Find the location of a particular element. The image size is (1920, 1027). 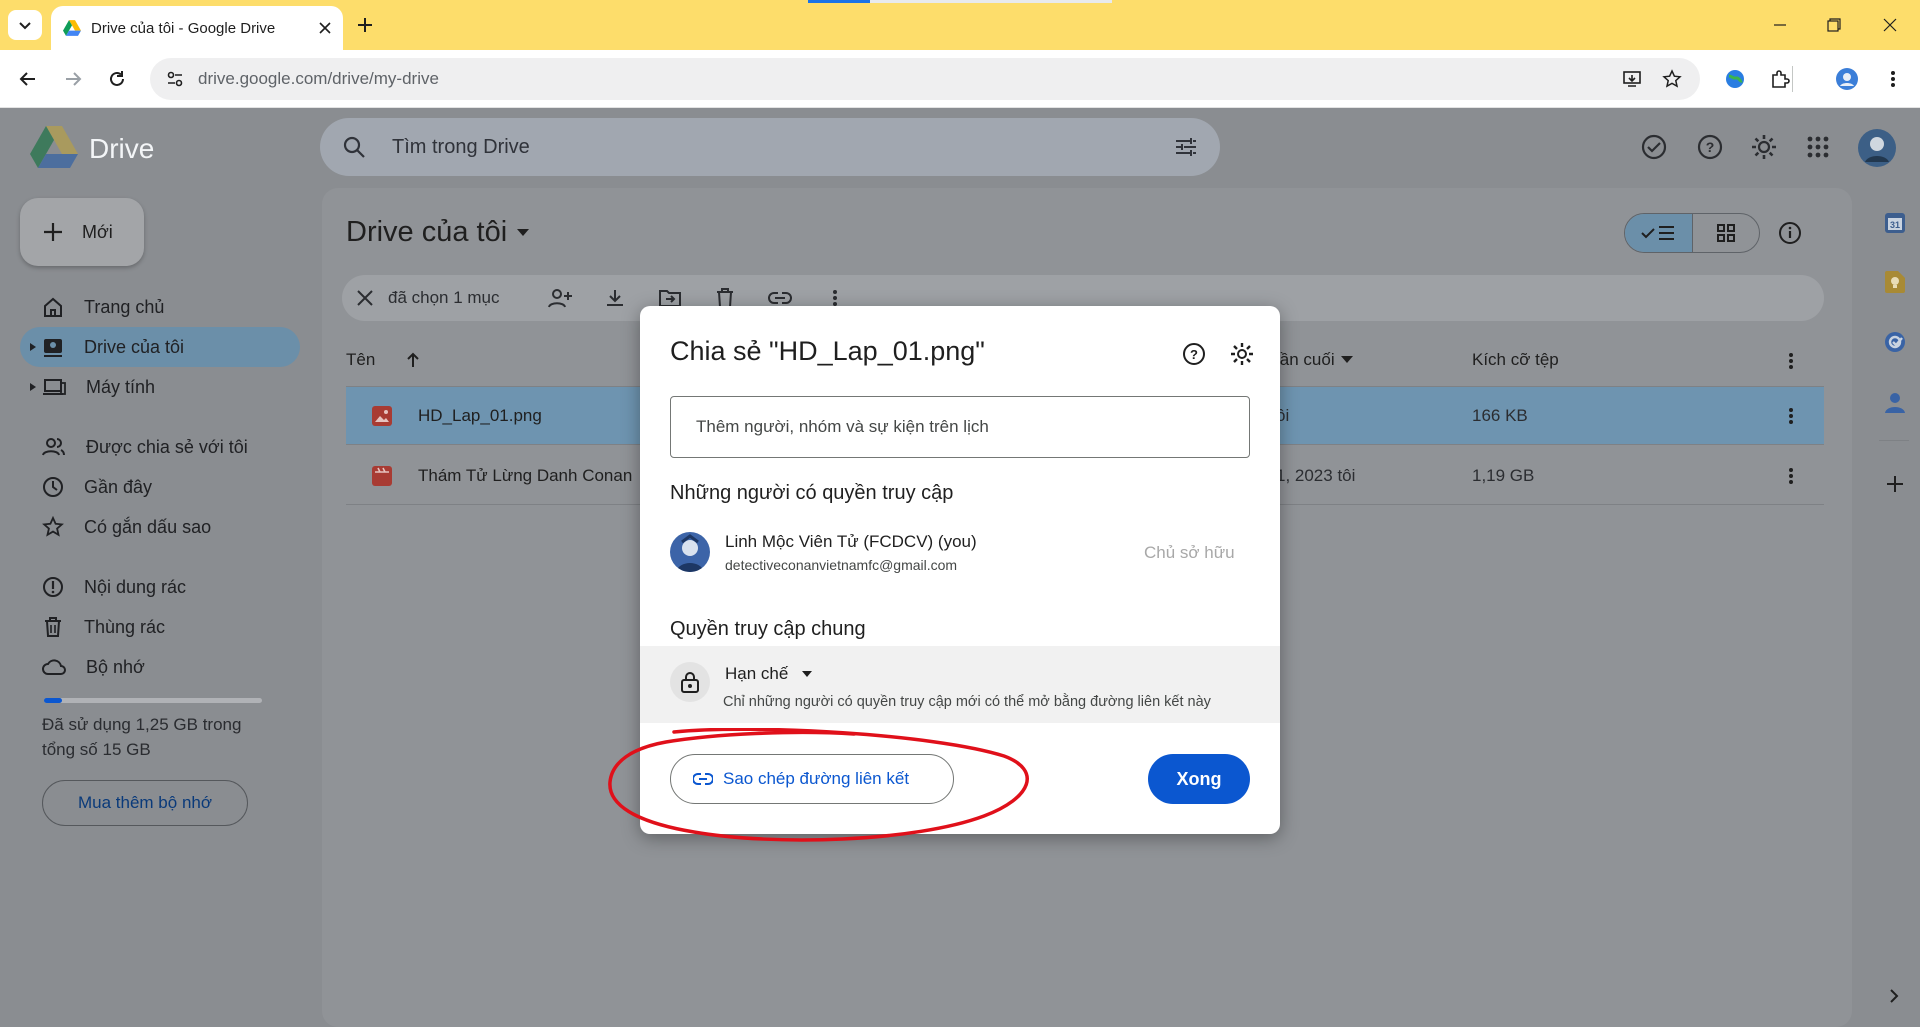

browser-toolbar: drive.google.com/drive/my-drive is located at coordinates (960, 79).